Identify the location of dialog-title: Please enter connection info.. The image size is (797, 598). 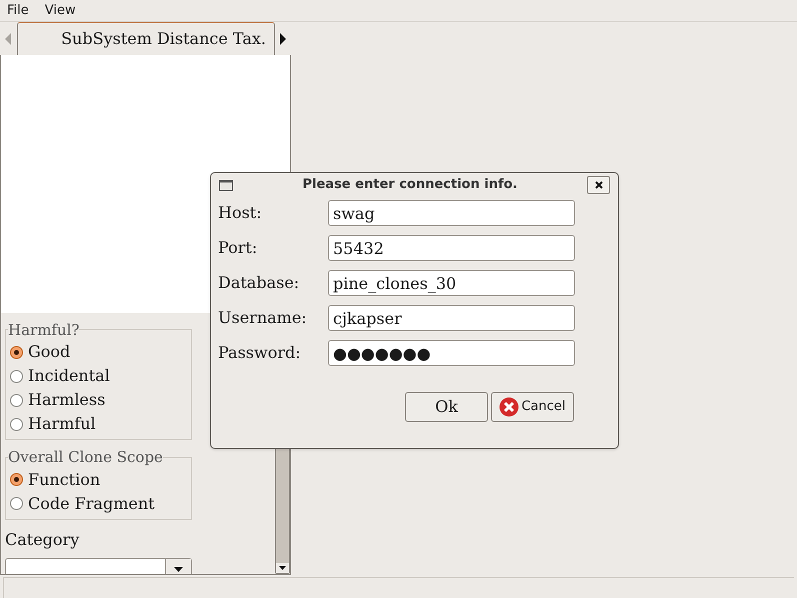
(410, 185).